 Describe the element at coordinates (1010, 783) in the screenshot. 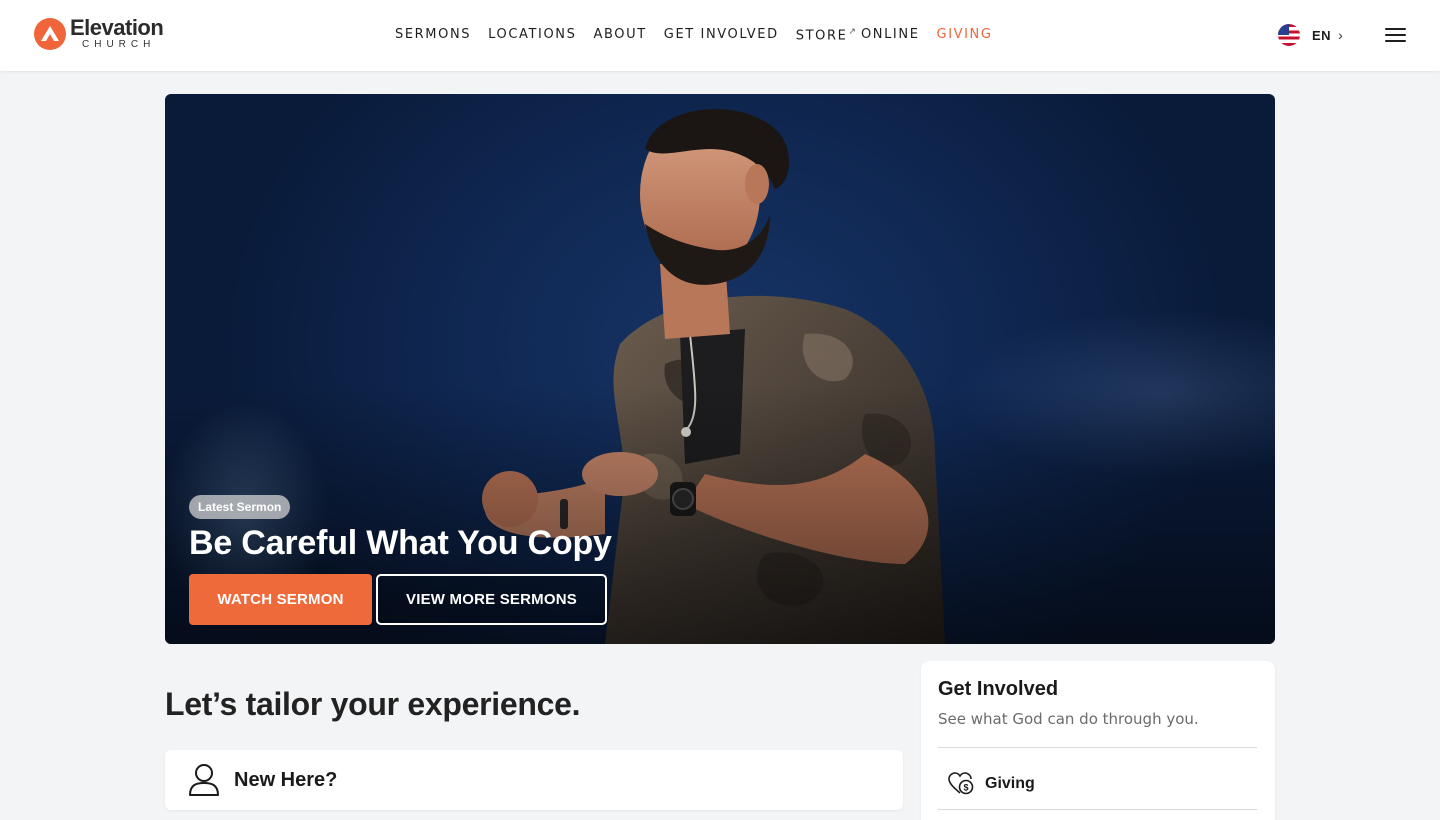

I see `giving-label: Giving` at that location.